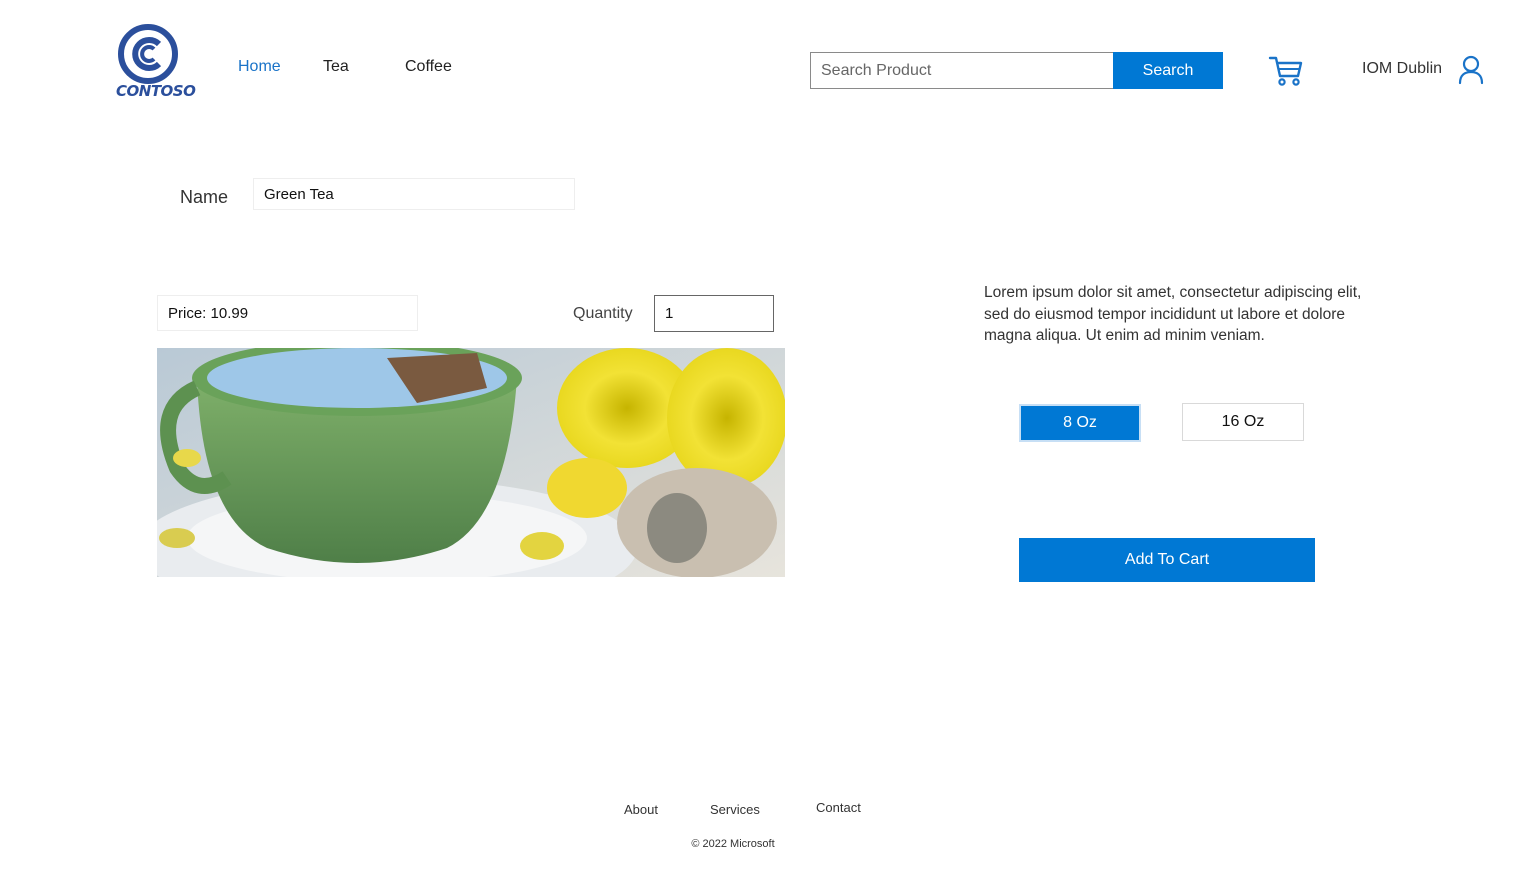  I want to click on product-name-field: Green Tea, so click(414, 194).